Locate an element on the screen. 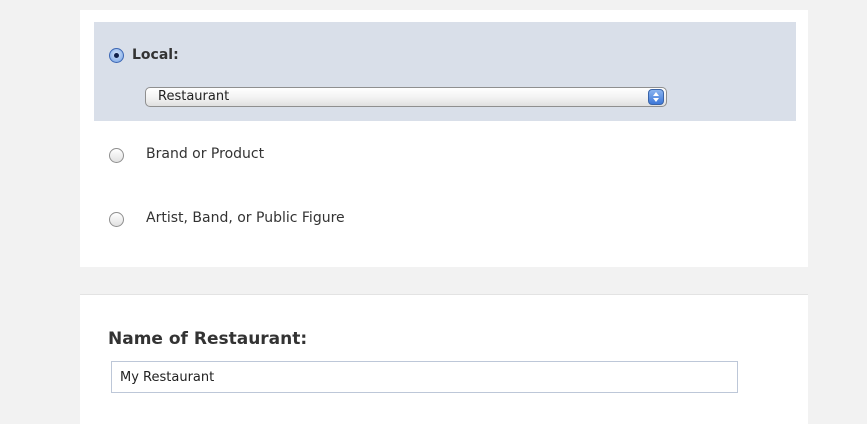  option-local-label: Local: is located at coordinates (155, 55).